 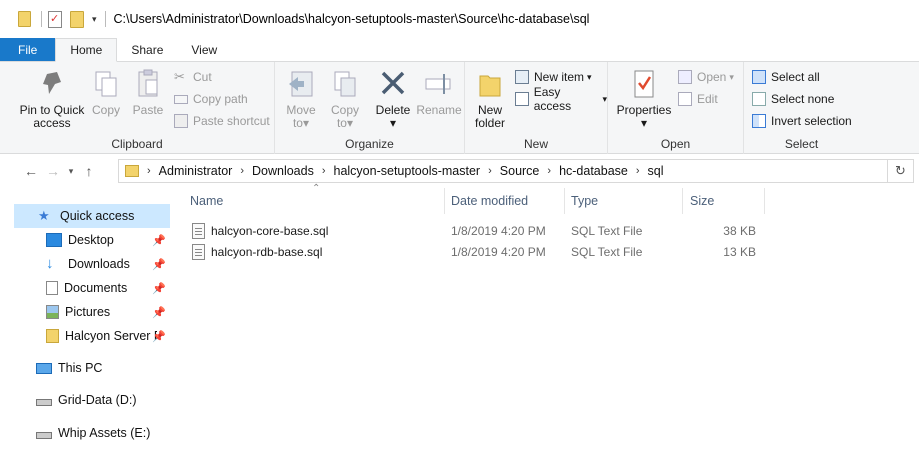 What do you see at coordinates (193, 77) in the screenshot?
I see `cut-button: ✂ Cut` at bounding box center [193, 77].